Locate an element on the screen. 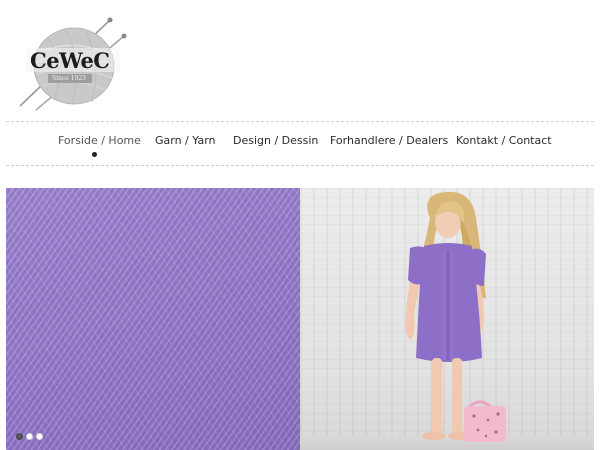  nav-item-design: Design / Dessin is located at coordinates (275, 140).